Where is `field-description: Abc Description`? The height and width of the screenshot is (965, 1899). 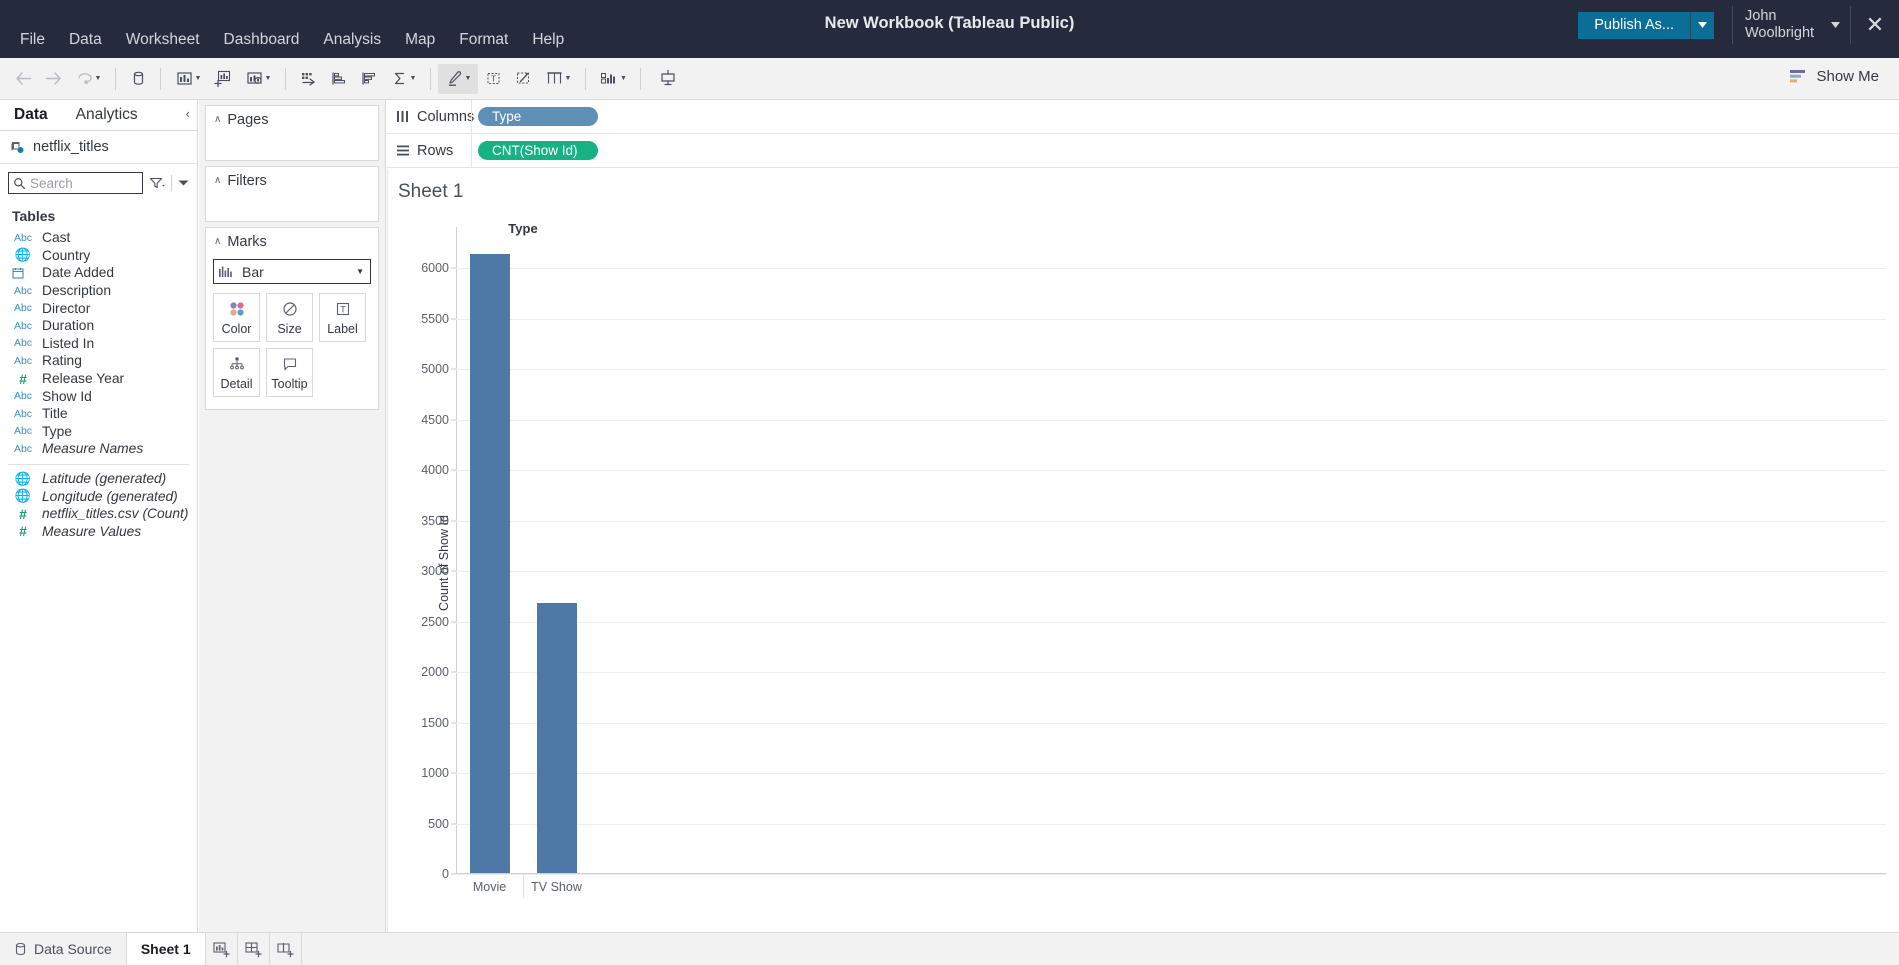
field-description: Abc Description is located at coordinates (98, 291).